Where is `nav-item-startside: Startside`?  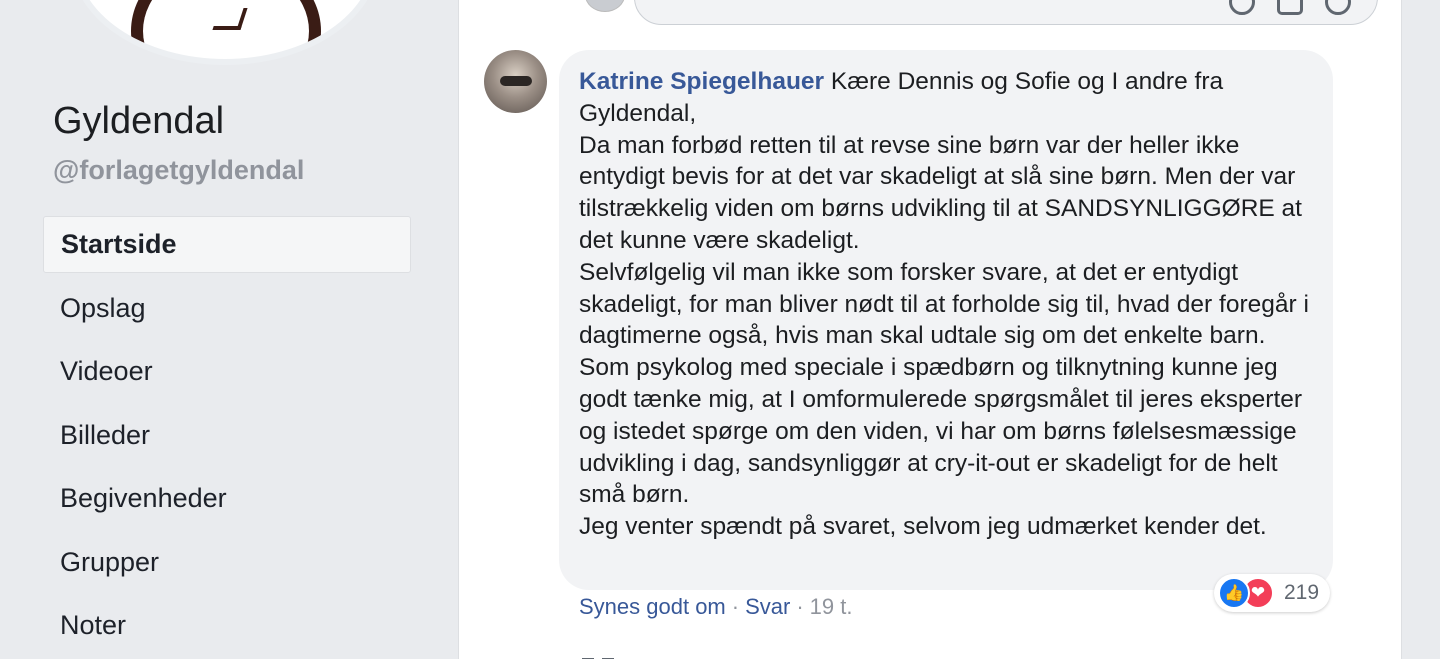 nav-item-startside: Startside is located at coordinates (227, 244).